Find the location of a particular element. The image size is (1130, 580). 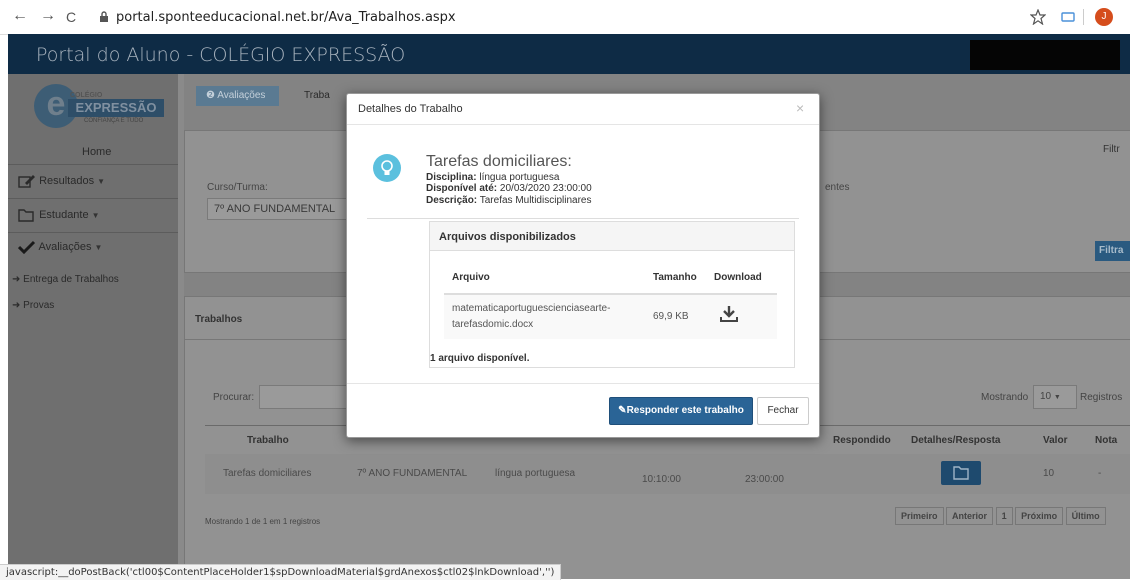

pendentes-label: entes is located at coordinates (837, 187).